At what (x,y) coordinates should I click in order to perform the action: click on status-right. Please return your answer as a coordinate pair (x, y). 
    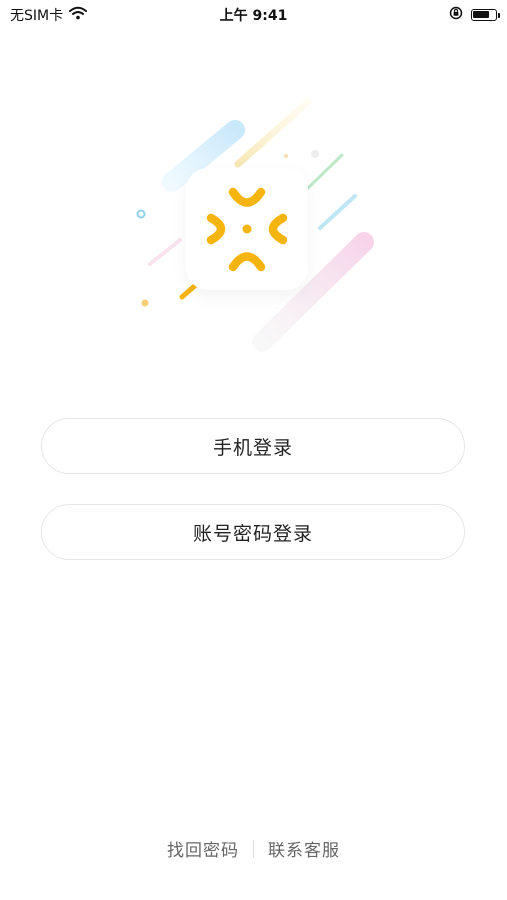
    Looking at the image, I should click on (474, 15).